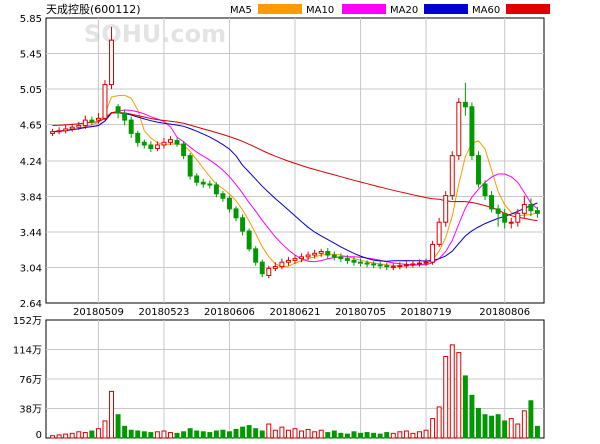 The image size is (600, 444). What do you see at coordinates (280, 9) in the screenshot?
I see `legend-swatch-ma5` at bounding box center [280, 9].